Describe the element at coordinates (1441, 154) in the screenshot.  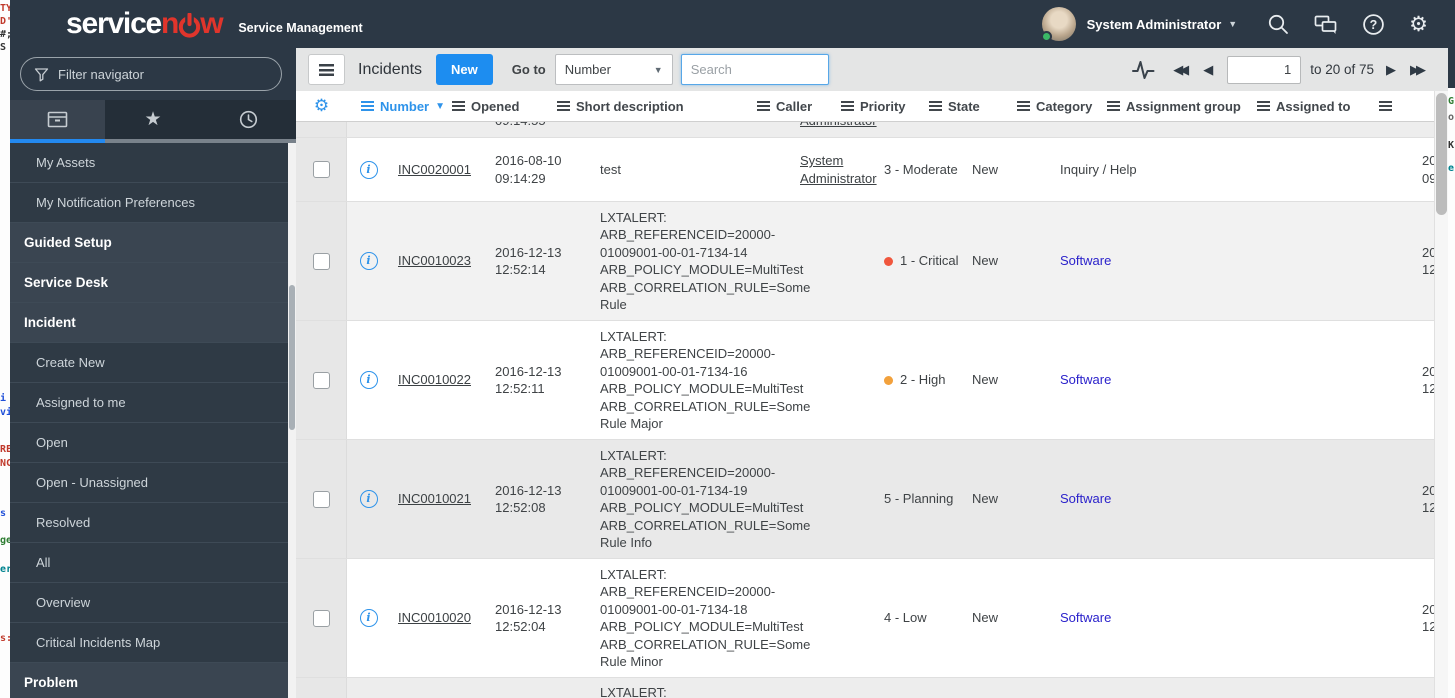
I see `list-scrollbar-thumb` at that location.